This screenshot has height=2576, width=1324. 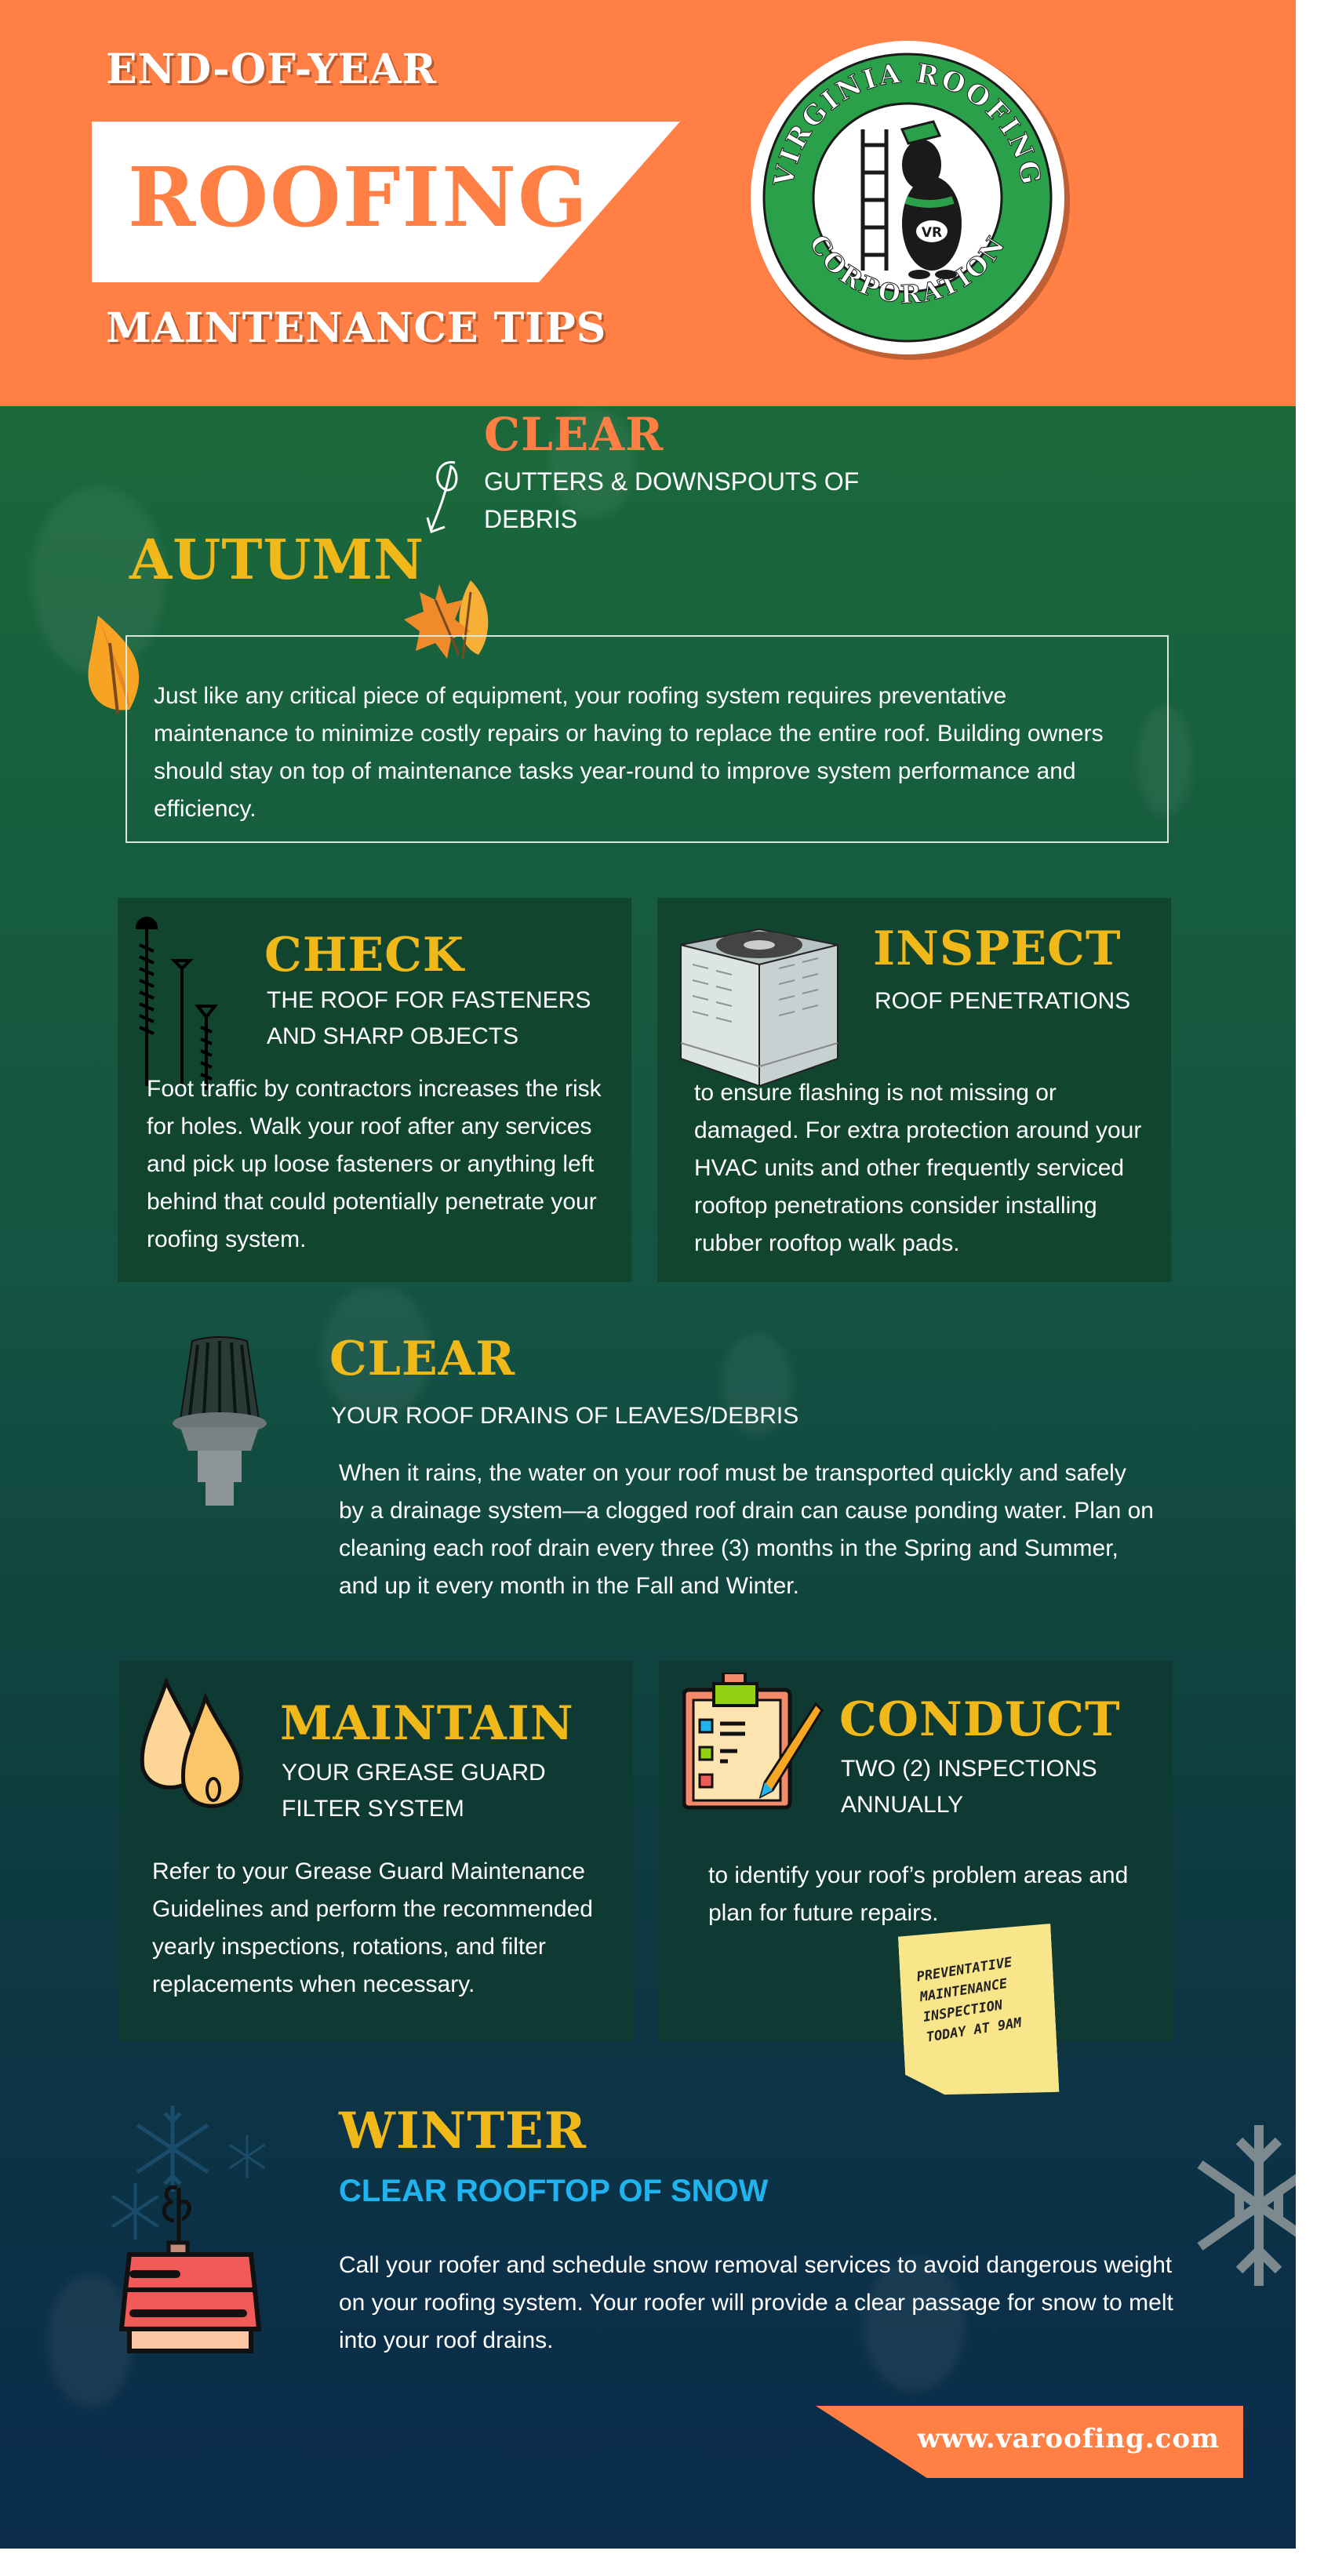 What do you see at coordinates (1068, 2438) in the screenshot?
I see `website-link: www.varoofing.com` at bounding box center [1068, 2438].